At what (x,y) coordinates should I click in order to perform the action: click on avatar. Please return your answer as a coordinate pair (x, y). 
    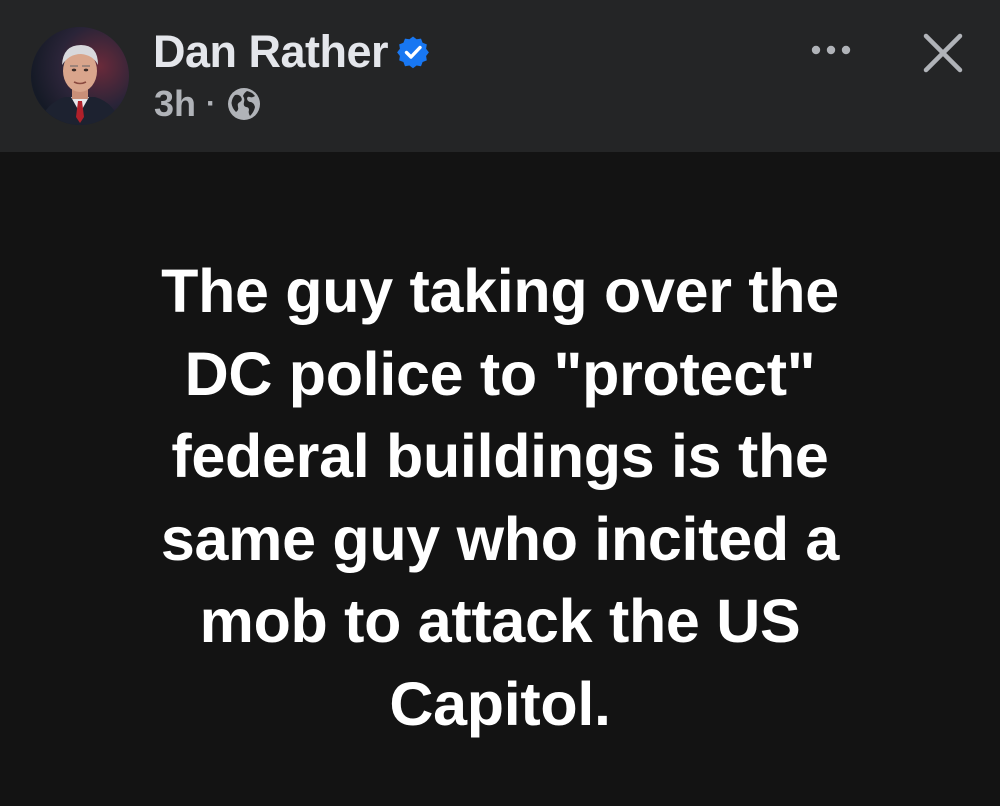
    Looking at the image, I should click on (80, 76).